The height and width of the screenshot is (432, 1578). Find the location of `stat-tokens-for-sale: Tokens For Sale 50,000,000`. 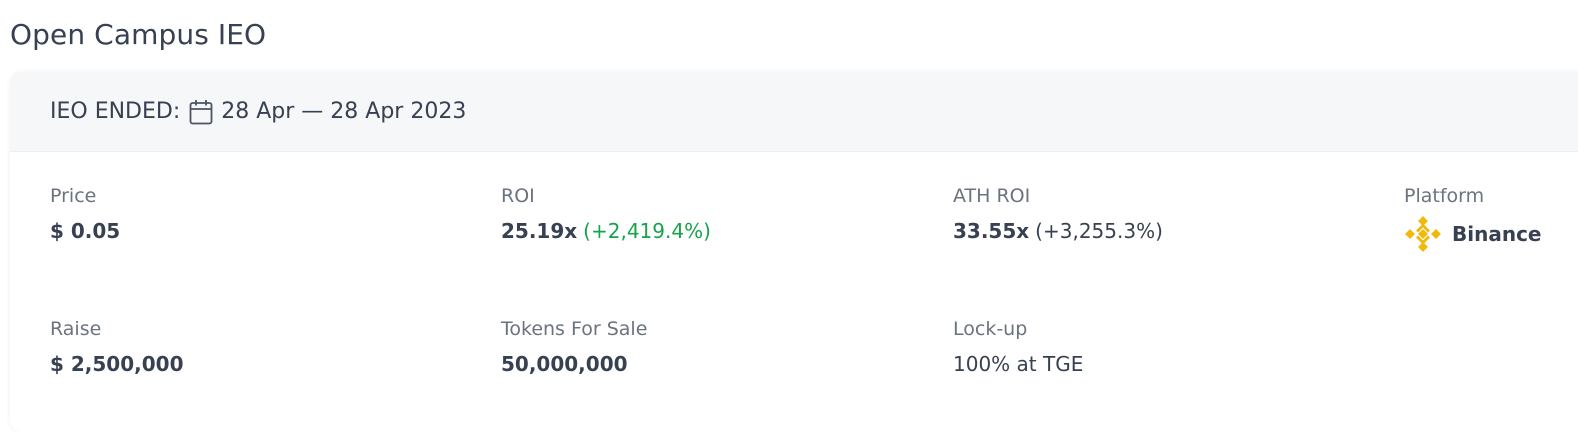

stat-tokens-for-sale: Tokens For Sale 50,000,000 is located at coordinates (574, 347).